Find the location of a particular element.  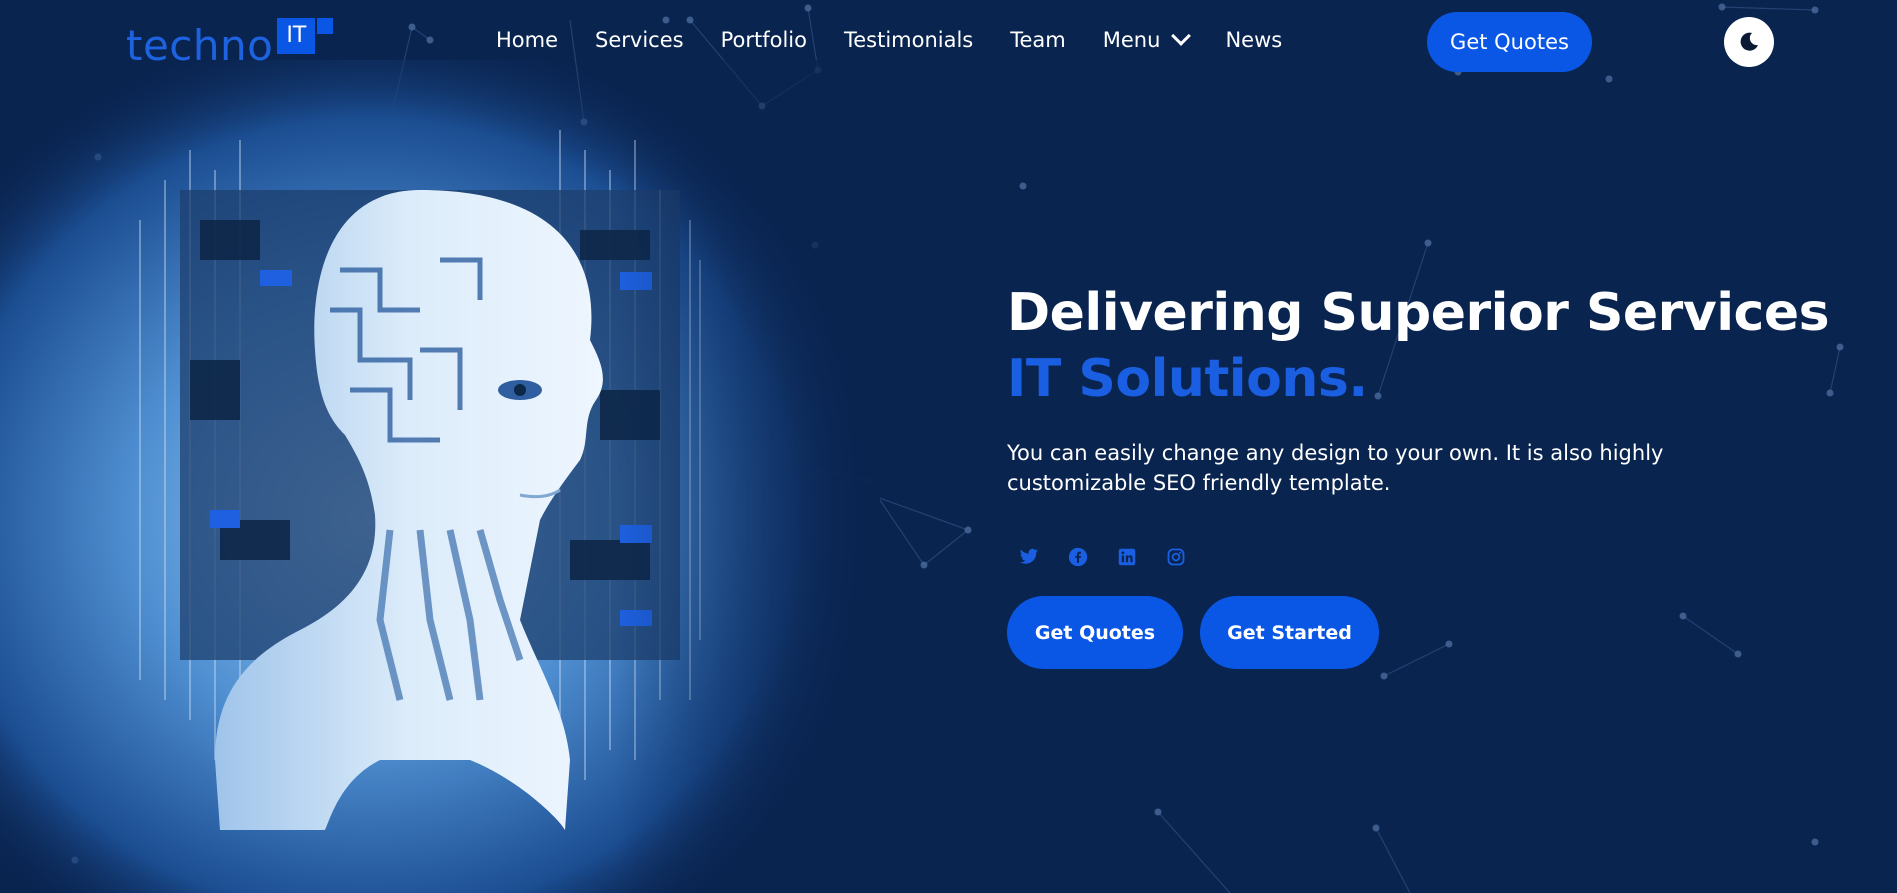

social-links is located at coordinates (1116, 557).